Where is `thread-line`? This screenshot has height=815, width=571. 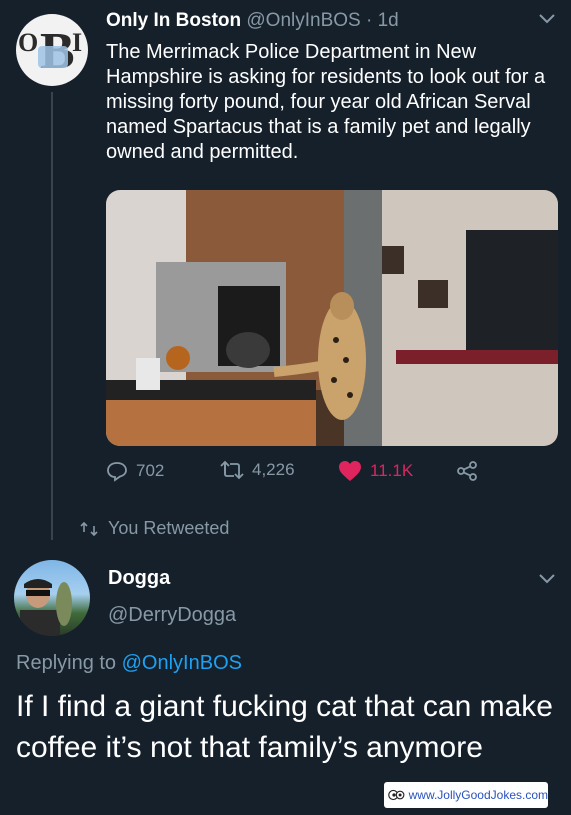
thread-line is located at coordinates (52, 316).